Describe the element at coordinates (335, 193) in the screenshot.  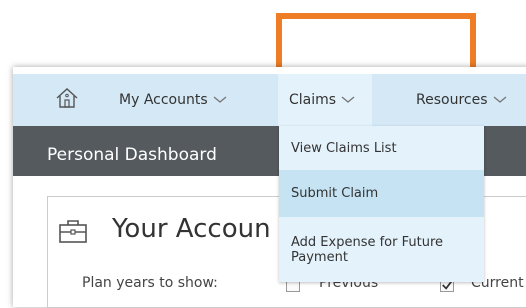
I see `menu-item-label: Submit Claim` at that location.